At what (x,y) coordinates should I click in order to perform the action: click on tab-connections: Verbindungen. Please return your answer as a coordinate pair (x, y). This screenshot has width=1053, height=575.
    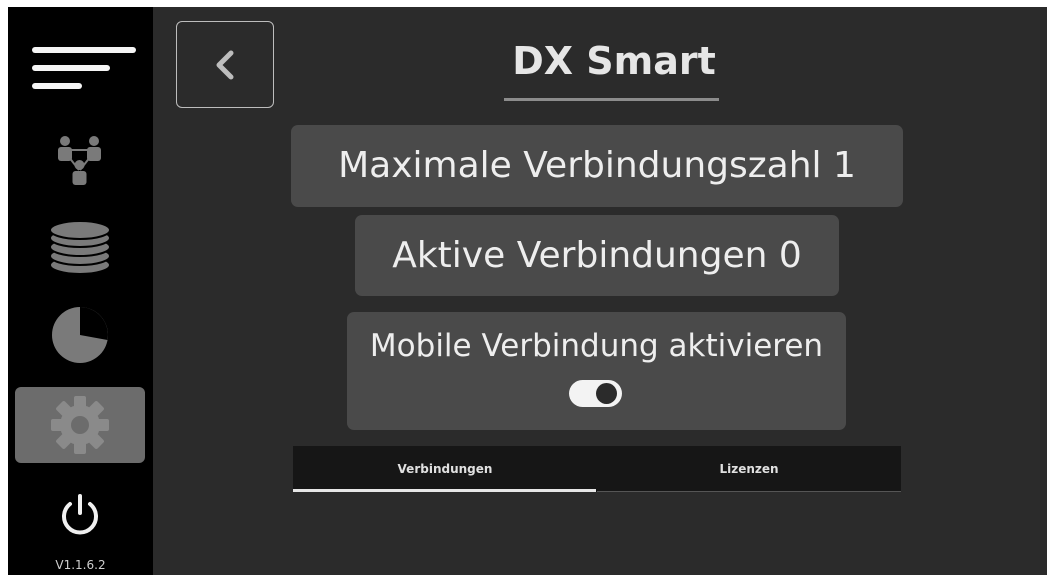
    Looking at the image, I should click on (445, 469).